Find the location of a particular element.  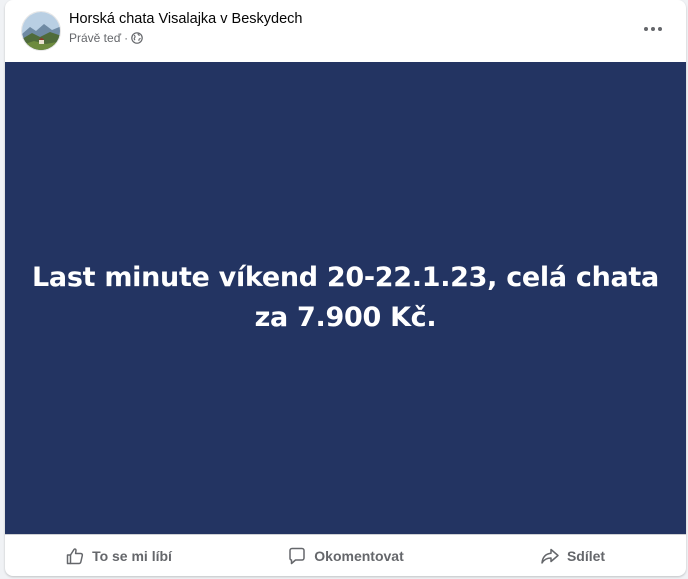

globe-icon is located at coordinates (137, 38).